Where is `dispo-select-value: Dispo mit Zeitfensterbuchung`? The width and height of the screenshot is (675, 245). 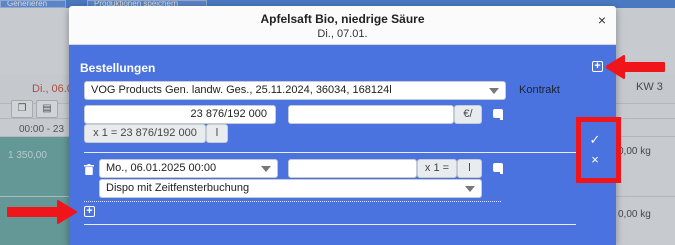
dispo-select-value: Dispo mit Zeitfensterbuchung is located at coordinates (178, 188).